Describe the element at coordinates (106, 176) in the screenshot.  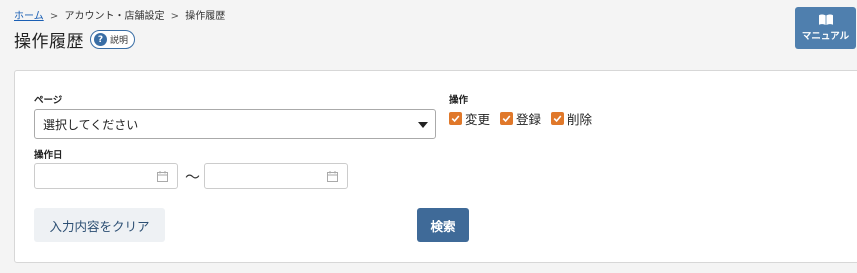
I see `date-from-input` at that location.